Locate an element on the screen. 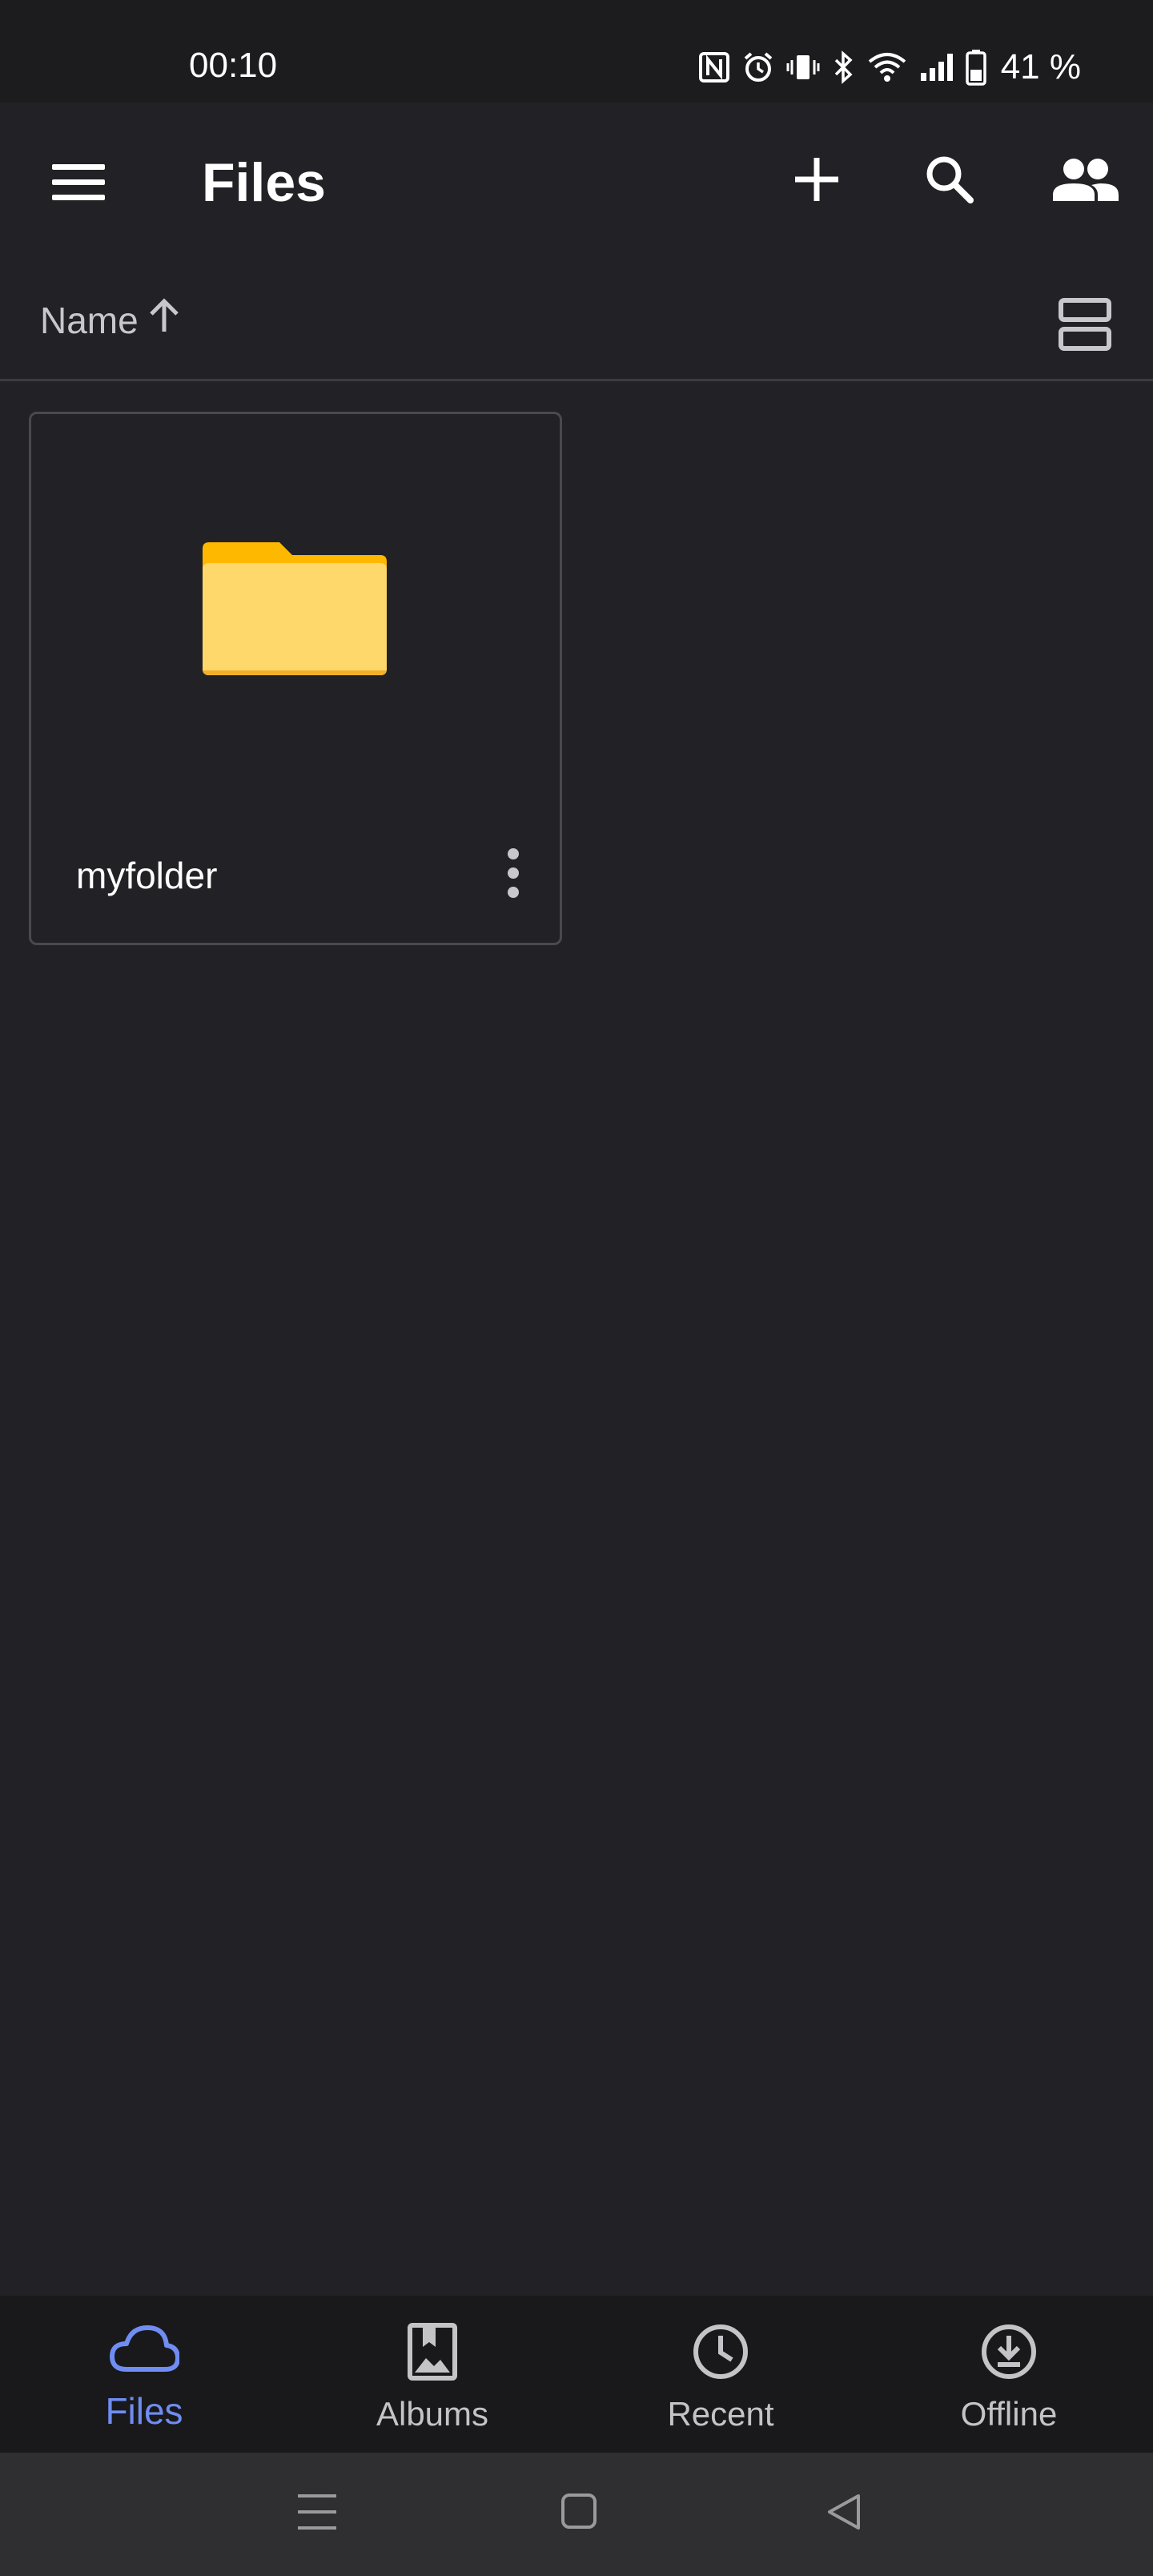 The height and width of the screenshot is (2576, 1153). alarm-icon is located at coordinates (758, 67).